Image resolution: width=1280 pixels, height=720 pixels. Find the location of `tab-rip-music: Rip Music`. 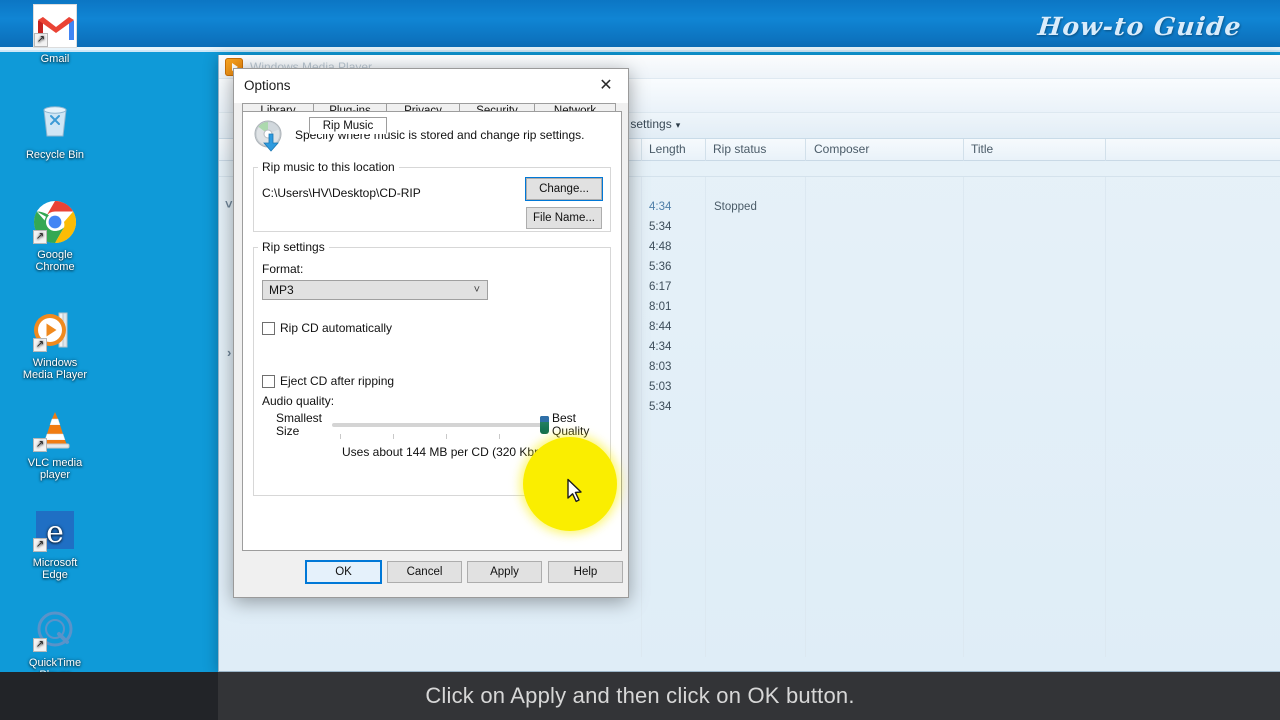

tab-rip-music: Rip Music is located at coordinates (348, 125).